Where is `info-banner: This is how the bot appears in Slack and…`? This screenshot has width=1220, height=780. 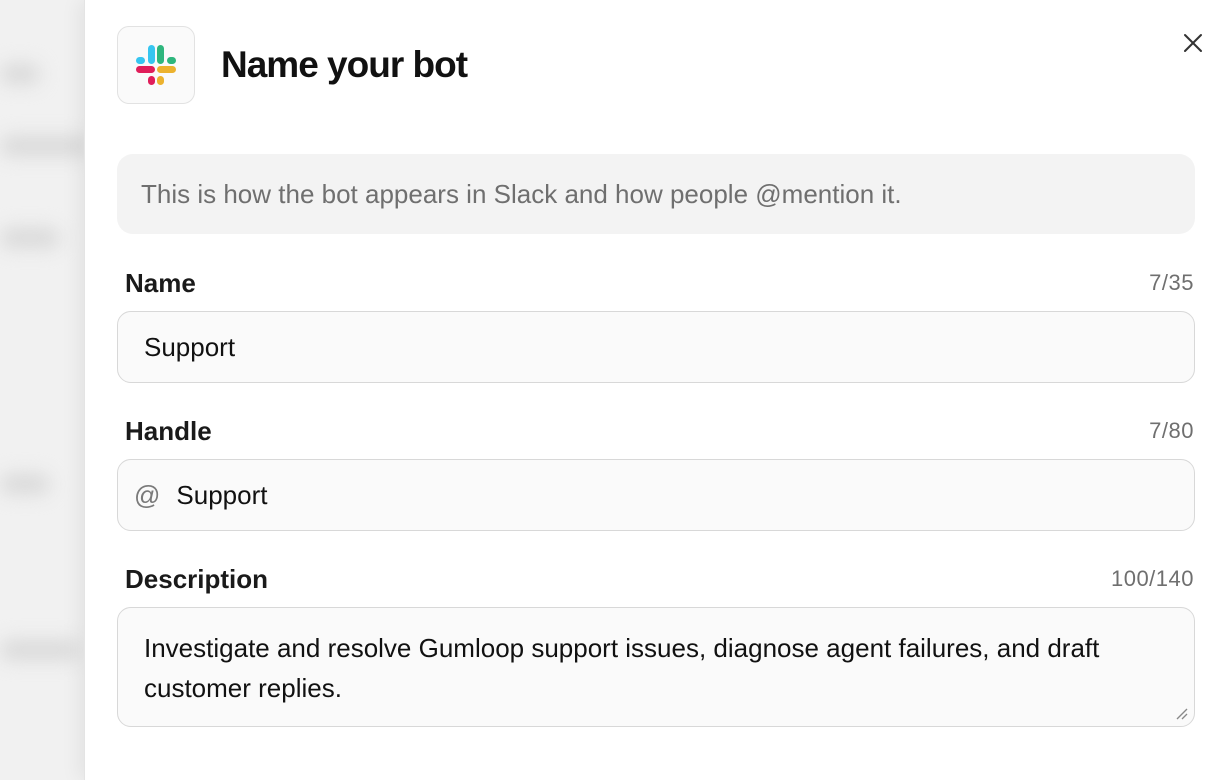
info-banner: This is how the bot appears in Slack and… is located at coordinates (656, 194).